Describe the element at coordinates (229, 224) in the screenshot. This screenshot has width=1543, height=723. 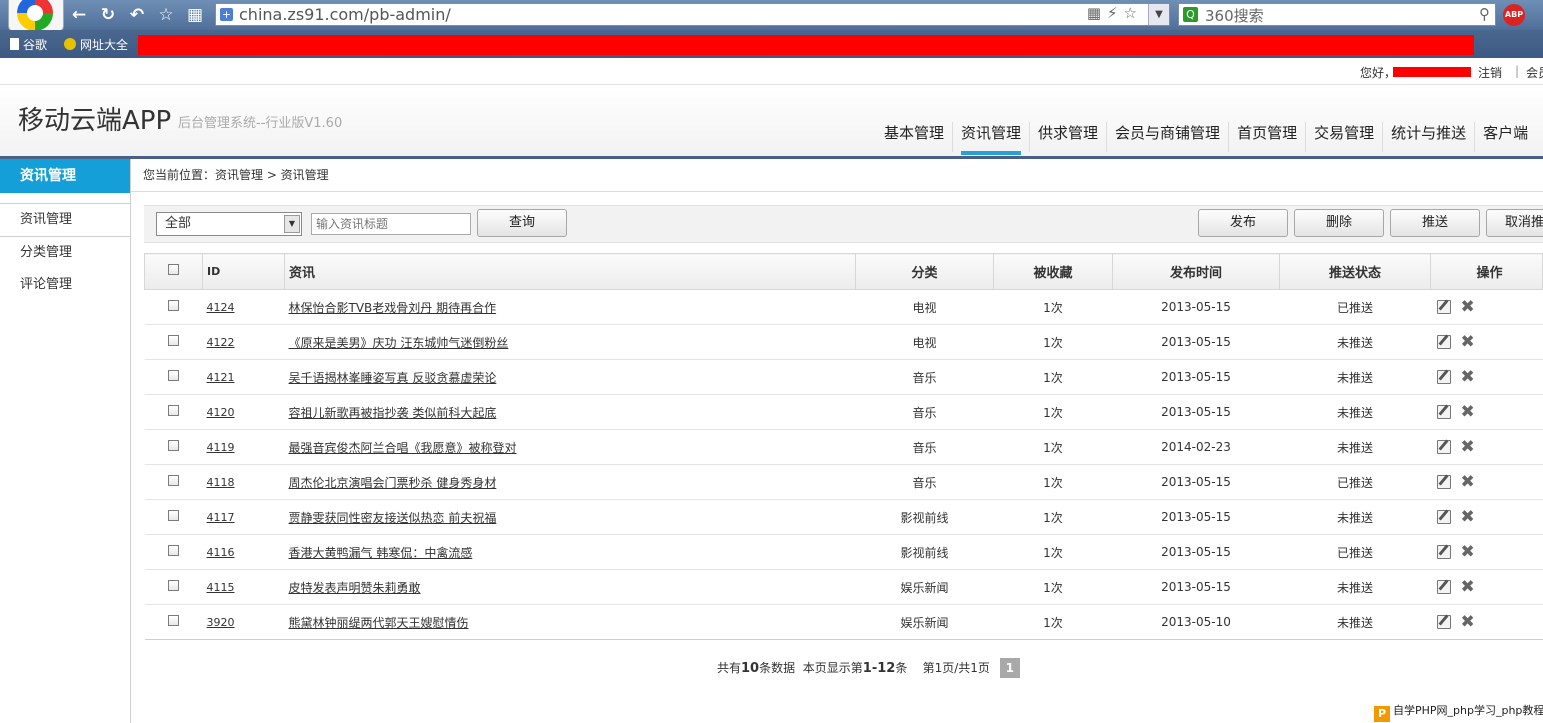
I see `category-select: 全部 ▼` at that location.